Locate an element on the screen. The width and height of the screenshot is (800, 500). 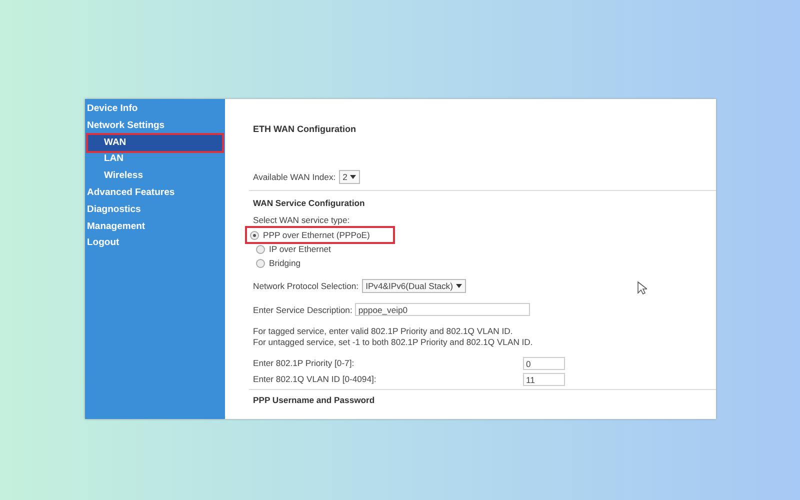
field-label: Network Protocol Selection: is located at coordinates (306, 286).